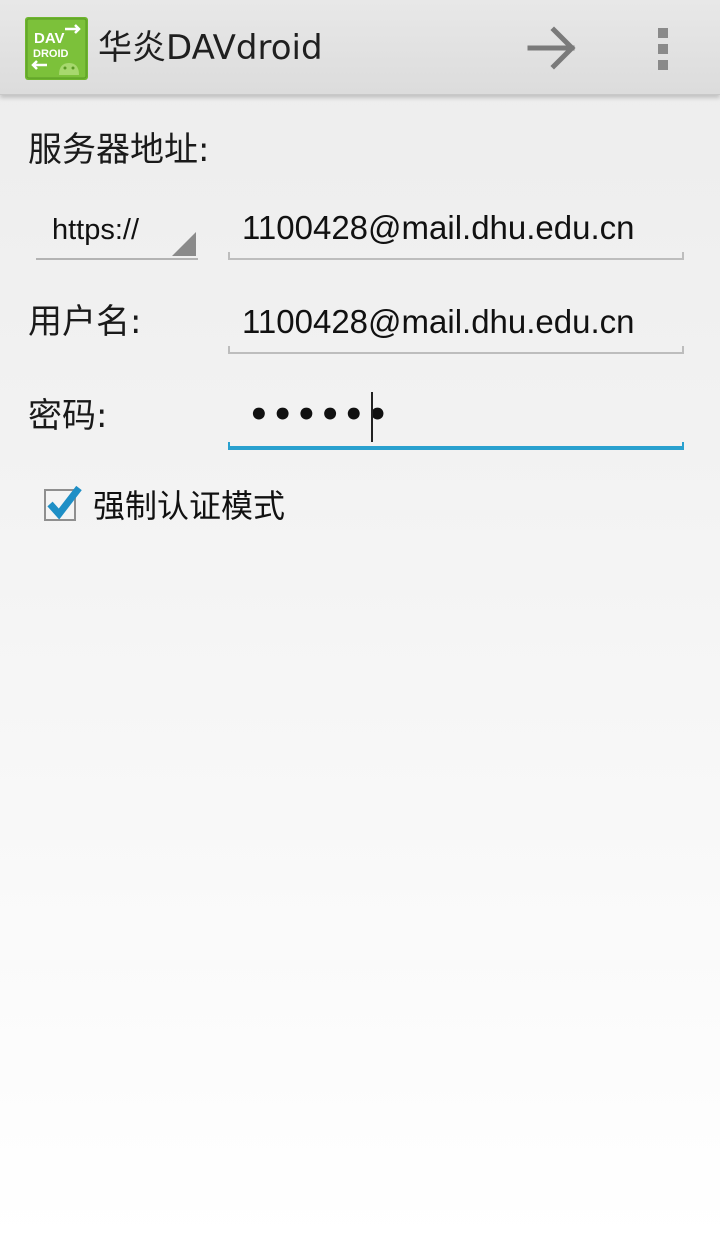 The height and width of the screenshot is (1240, 720). What do you see at coordinates (184, 244) in the screenshot?
I see `dropdown-corner-icon` at bounding box center [184, 244].